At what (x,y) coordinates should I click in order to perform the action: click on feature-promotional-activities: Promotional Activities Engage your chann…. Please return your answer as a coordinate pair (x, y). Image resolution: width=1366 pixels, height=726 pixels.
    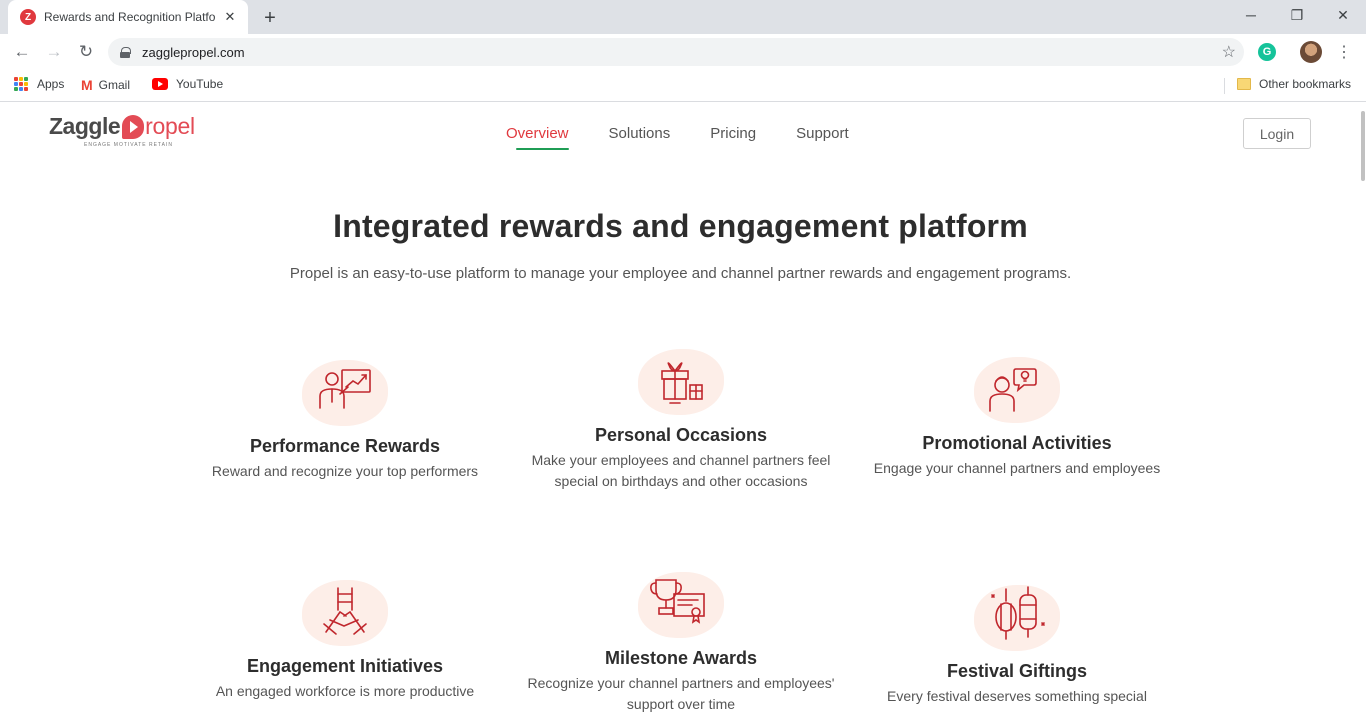
    Looking at the image, I should click on (1017, 416).